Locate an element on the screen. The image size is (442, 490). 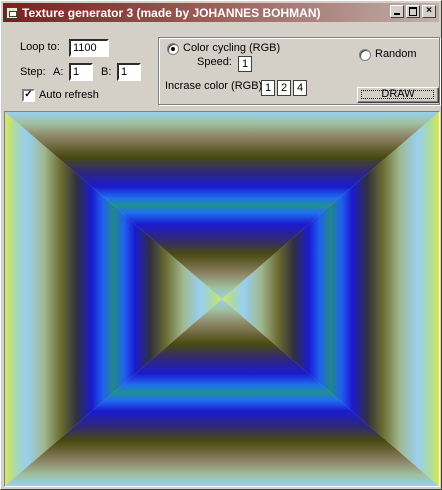
increase-color-label: Incrase color (RGB) is located at coordinates (214, 86).